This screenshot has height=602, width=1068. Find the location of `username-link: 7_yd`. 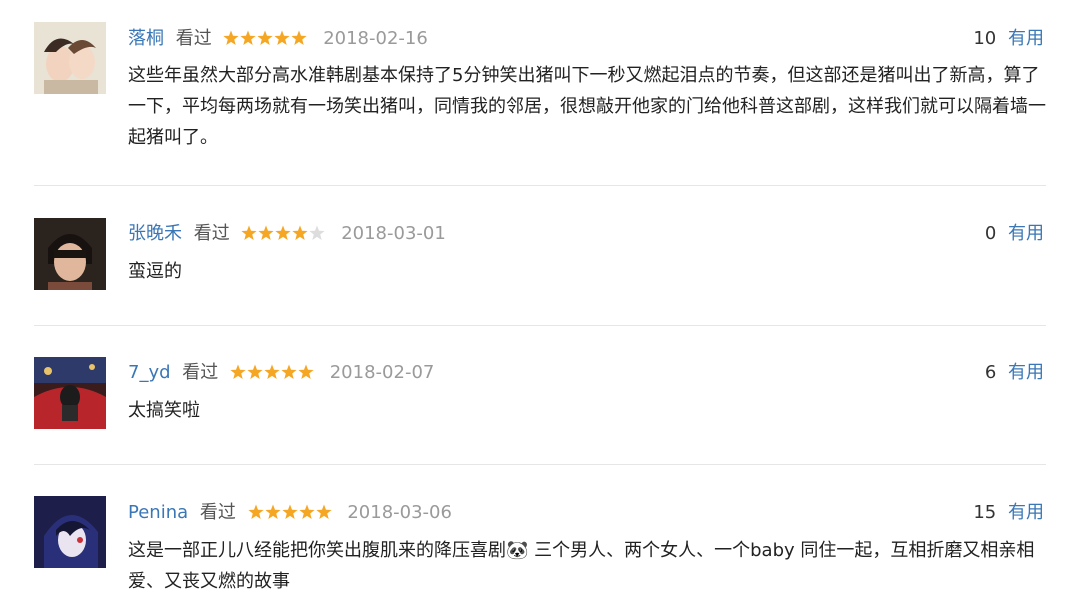

username-link: 7_yd is located at coordinates (149, 372).